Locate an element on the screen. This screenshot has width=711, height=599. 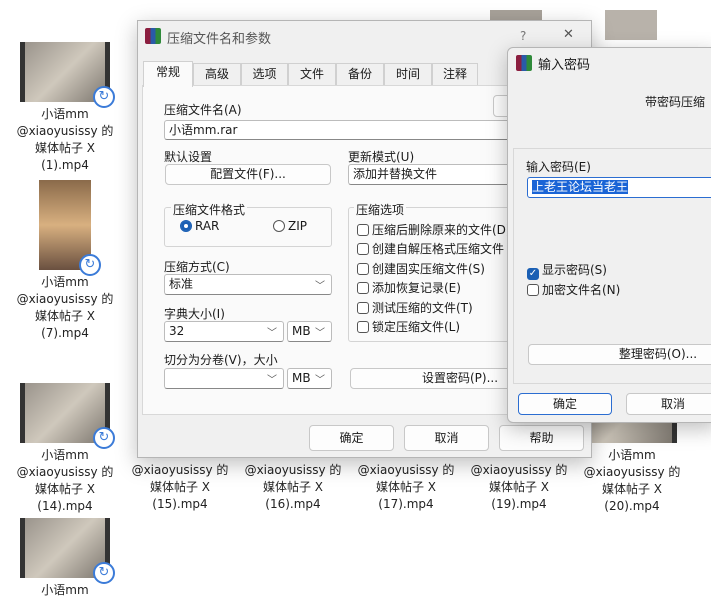
tab-advanced: 高级 is located at coordinates (217, 74).